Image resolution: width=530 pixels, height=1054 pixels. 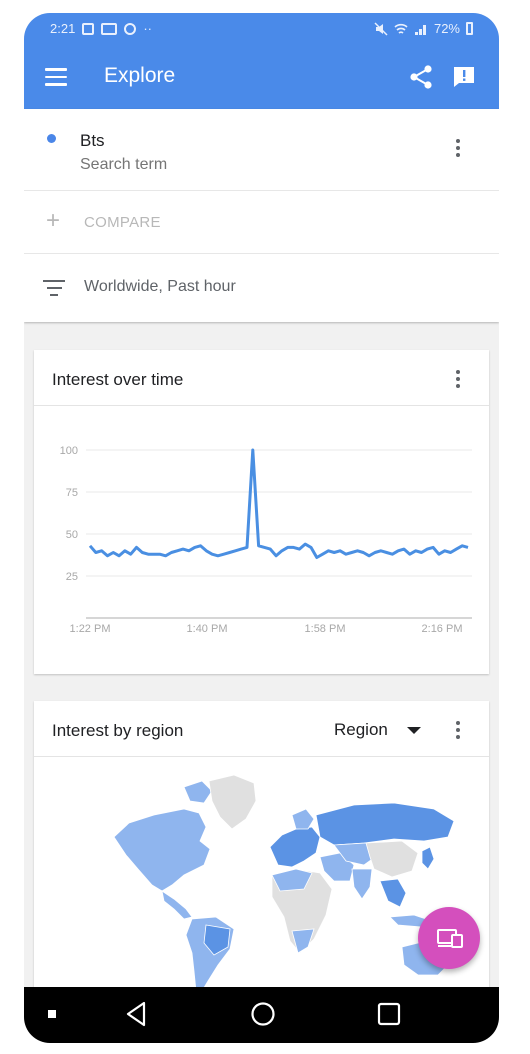 I want to click on compare-label: COMPARE, so click(x=122, y=222).